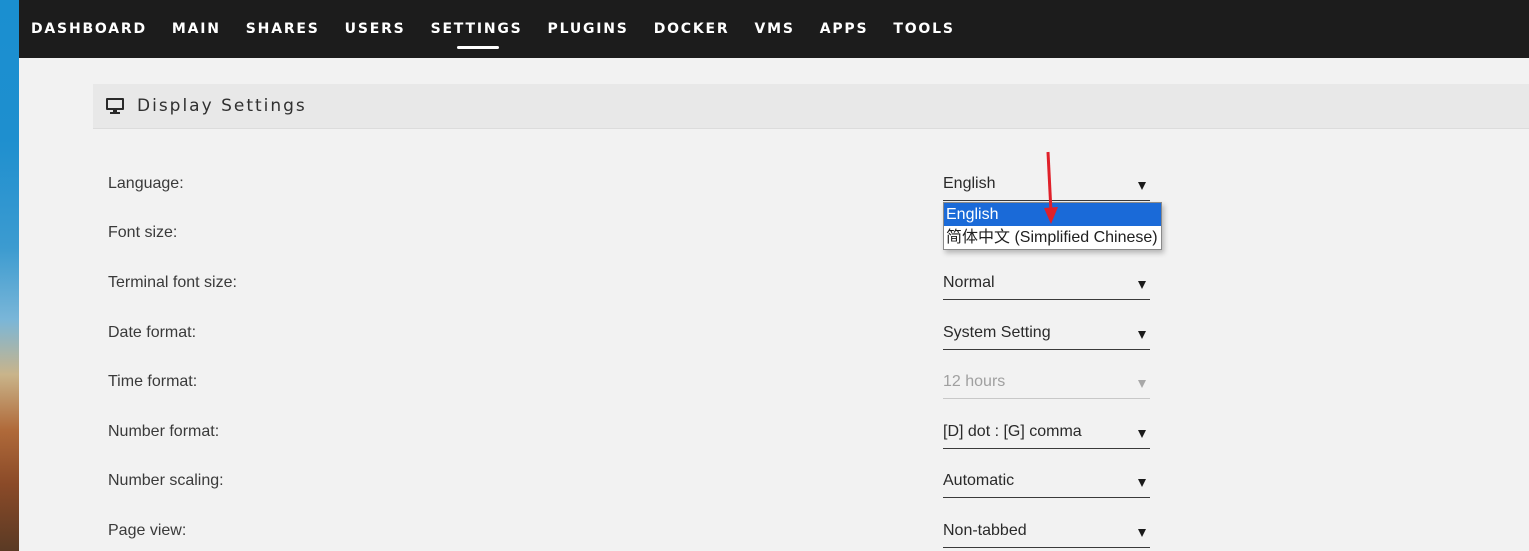 This screenshot has width=1529, height=551. I want to click on setting-row-terminal-font-size: Terminal font size: Normal, so click(764, 285).